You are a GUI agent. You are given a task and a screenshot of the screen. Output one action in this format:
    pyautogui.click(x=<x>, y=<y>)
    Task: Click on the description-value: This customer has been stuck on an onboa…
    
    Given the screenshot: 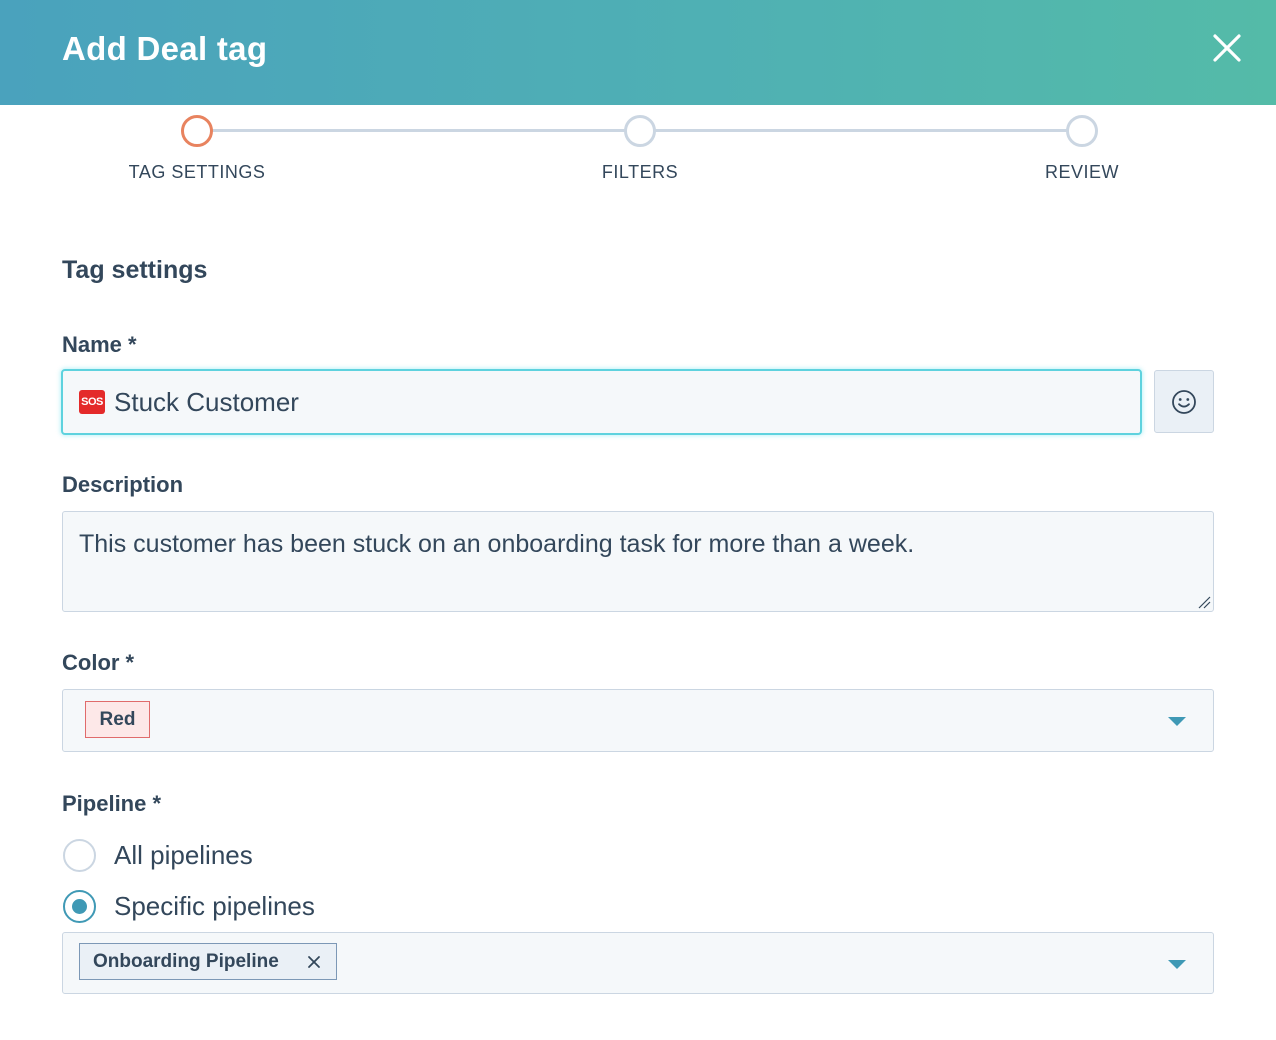 What is the action you would take?
    pyautogui.click(x=497, y=544)
    